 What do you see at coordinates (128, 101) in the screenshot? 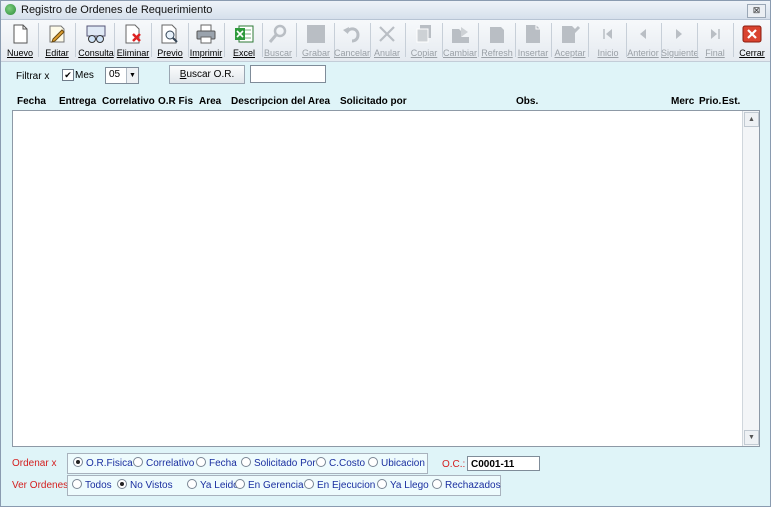
I see `column-header: Correlativo` at bounding box center [128, 101].